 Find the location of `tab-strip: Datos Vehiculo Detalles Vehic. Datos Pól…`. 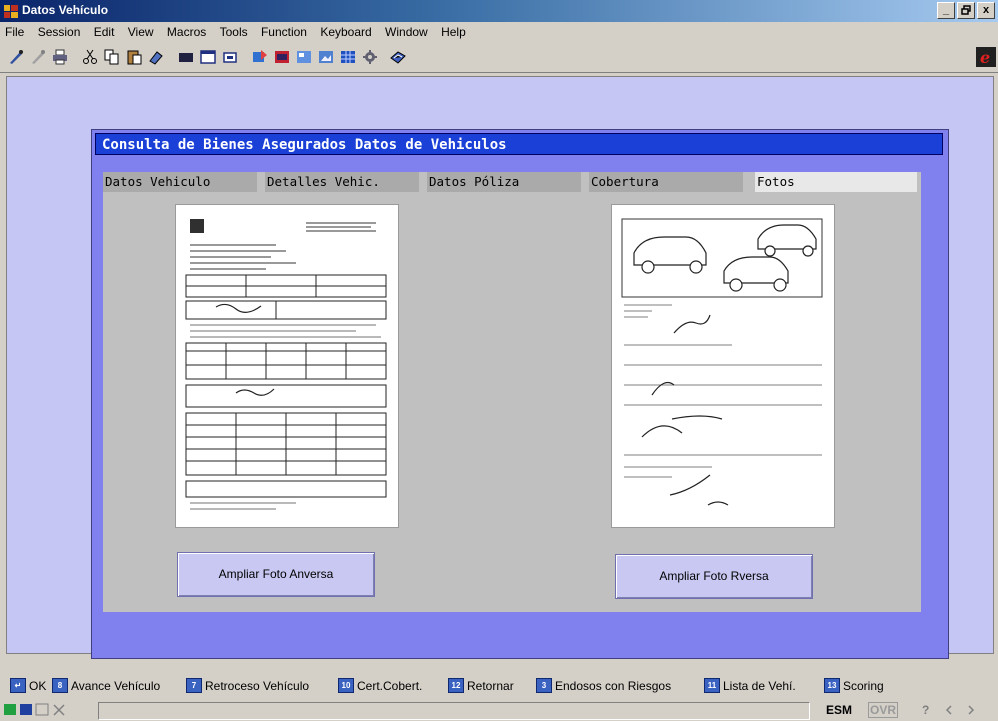

tab-strip: Datos Vehiculo Detalles Vehic. Datos Pól… is located at coordinates (512, 182).